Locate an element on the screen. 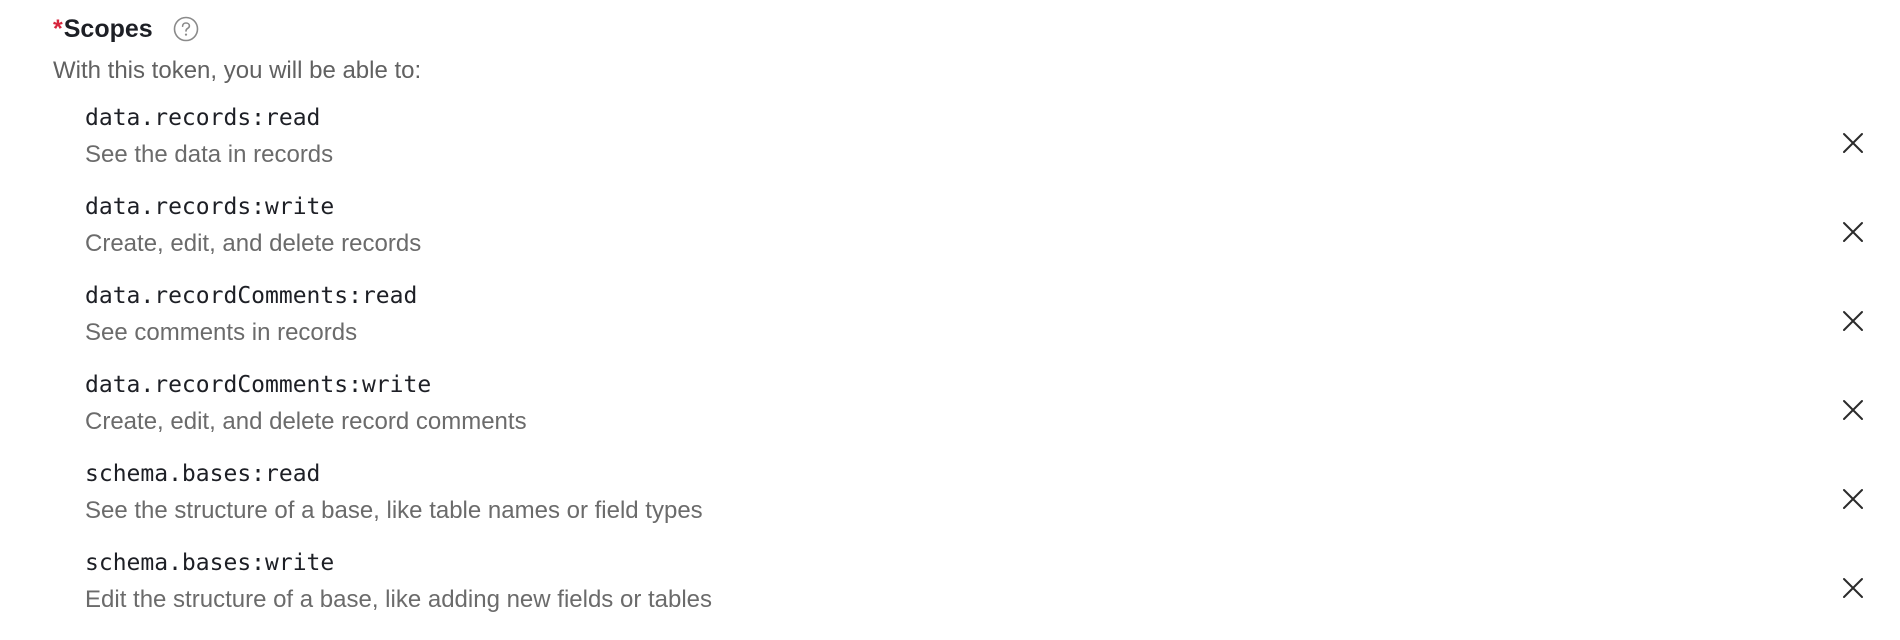 This screenshot has width=1900, height=640. question-circle-icon is located at coordinates (186, 29).